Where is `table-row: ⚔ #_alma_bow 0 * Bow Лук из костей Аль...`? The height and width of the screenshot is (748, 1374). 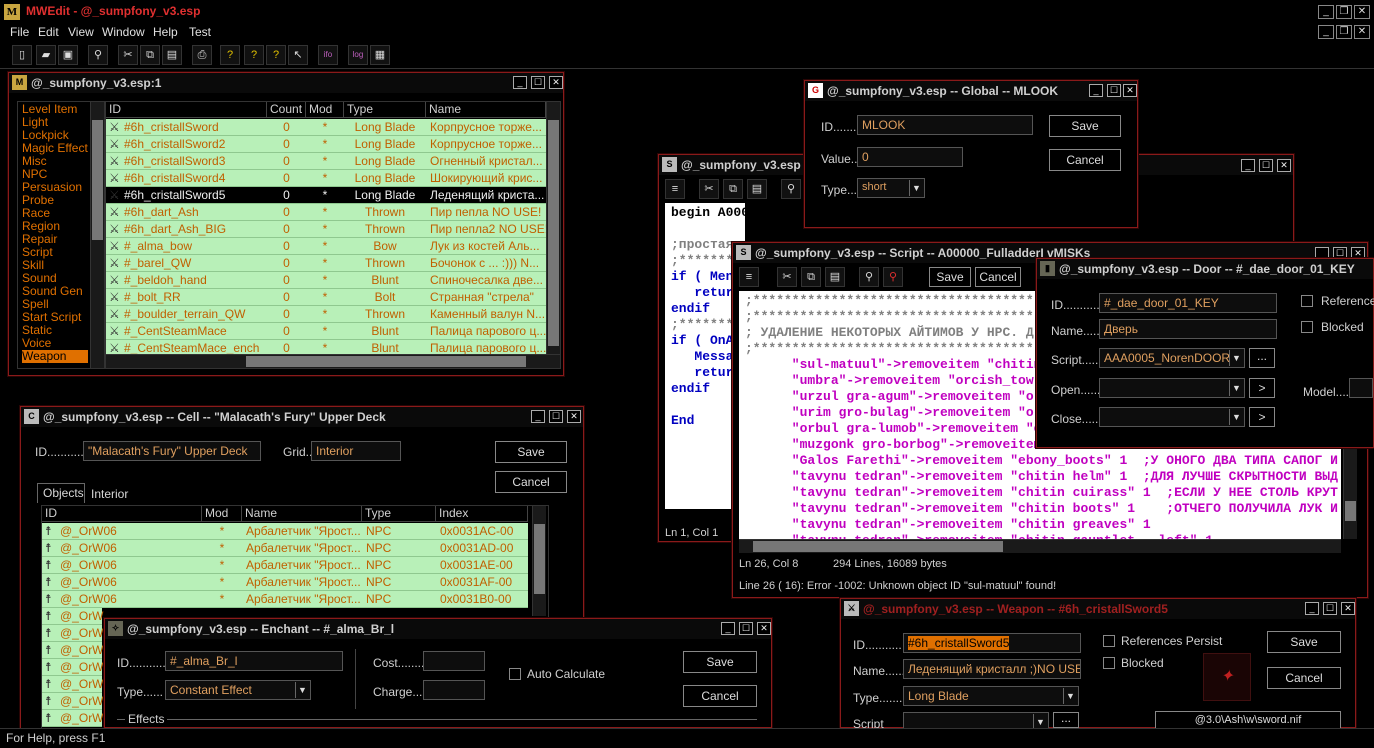
table-row: ⚔ #_alma_bow 0 * Bow Лук из костей Аль... is located at coordinates (326, 246).